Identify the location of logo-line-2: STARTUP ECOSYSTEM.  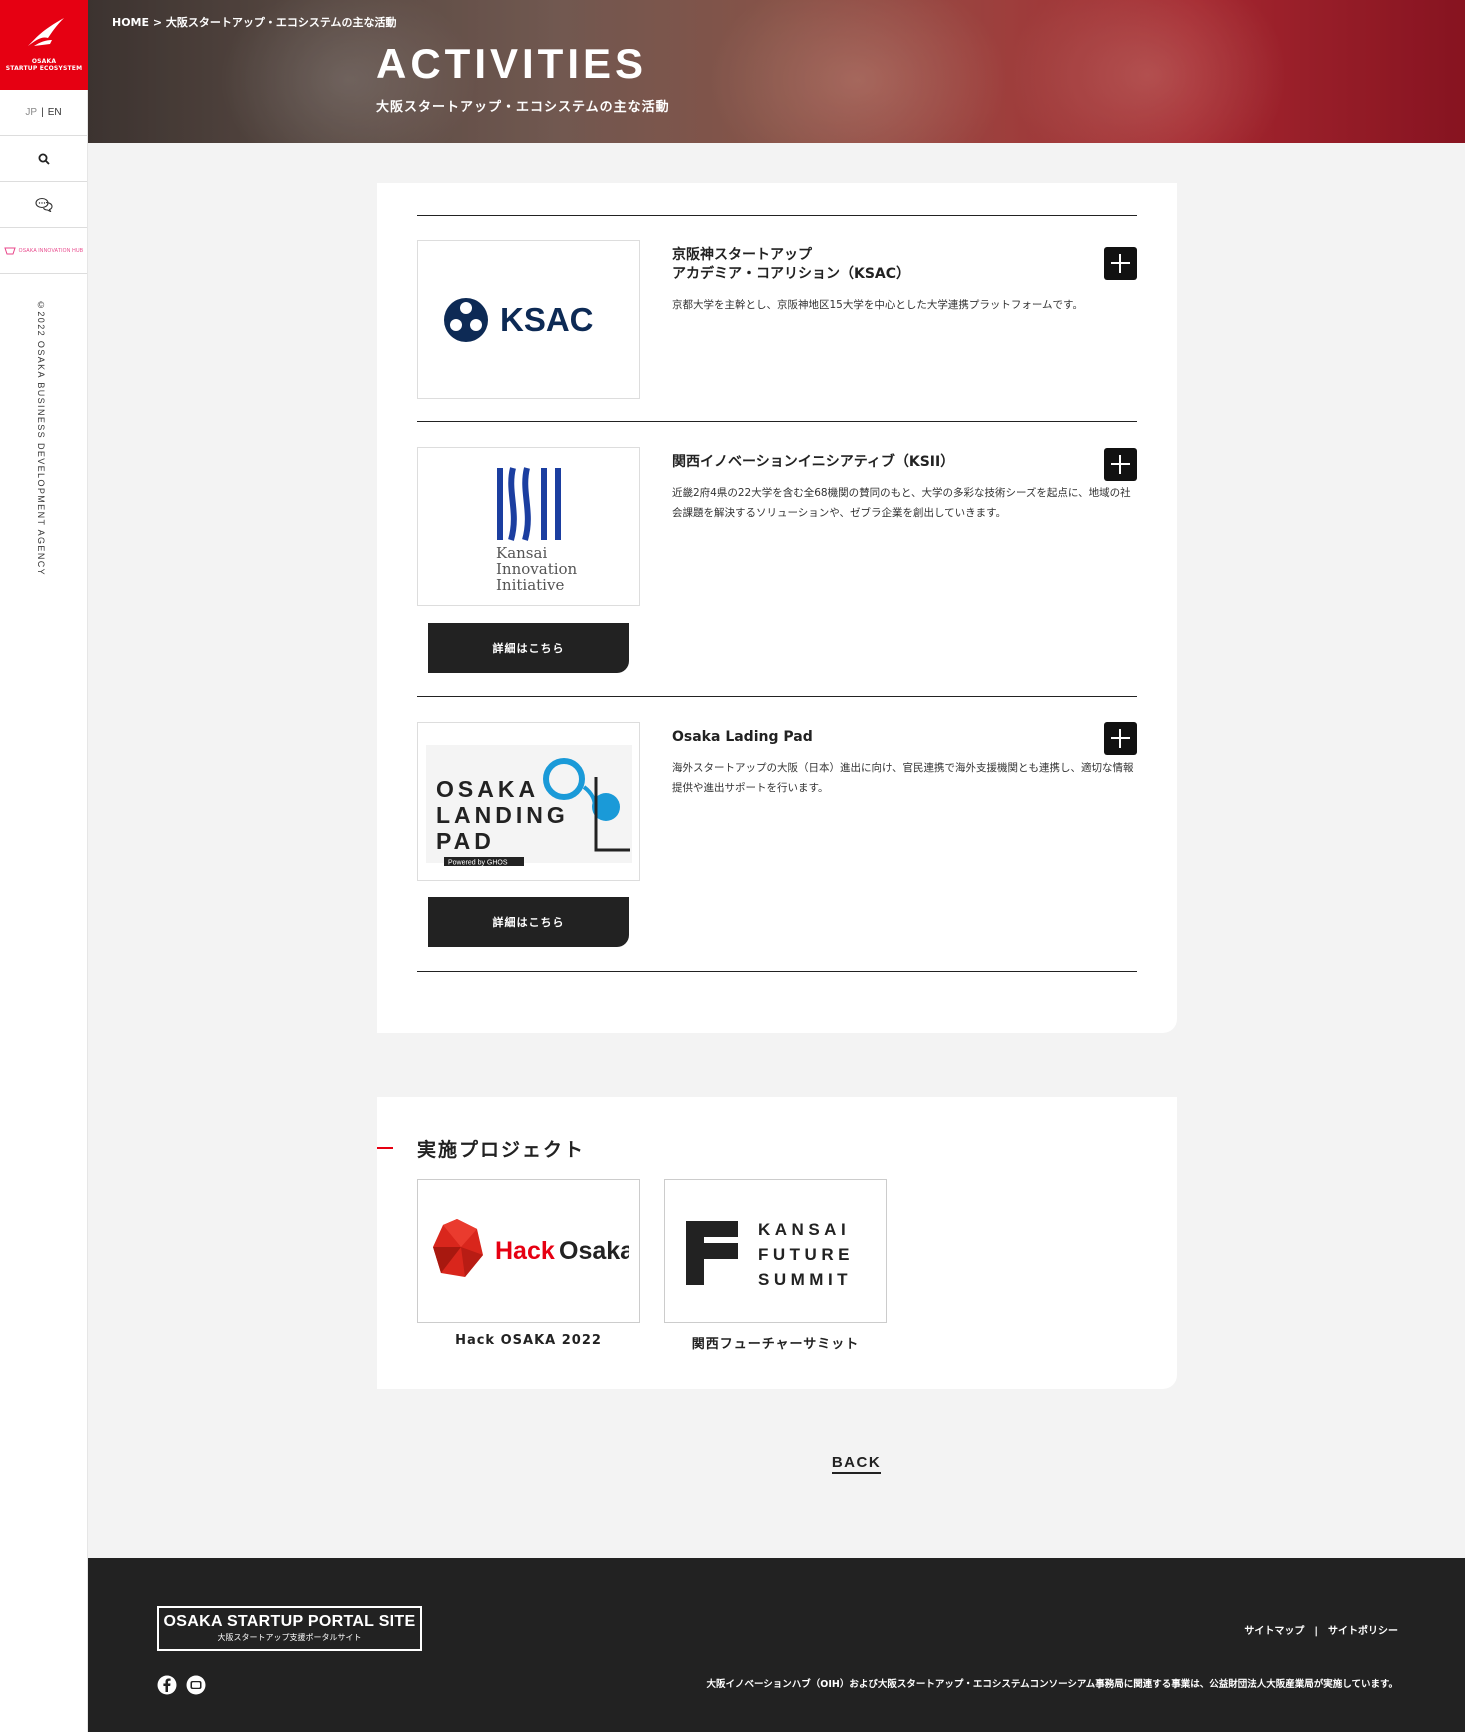
(44, 68).